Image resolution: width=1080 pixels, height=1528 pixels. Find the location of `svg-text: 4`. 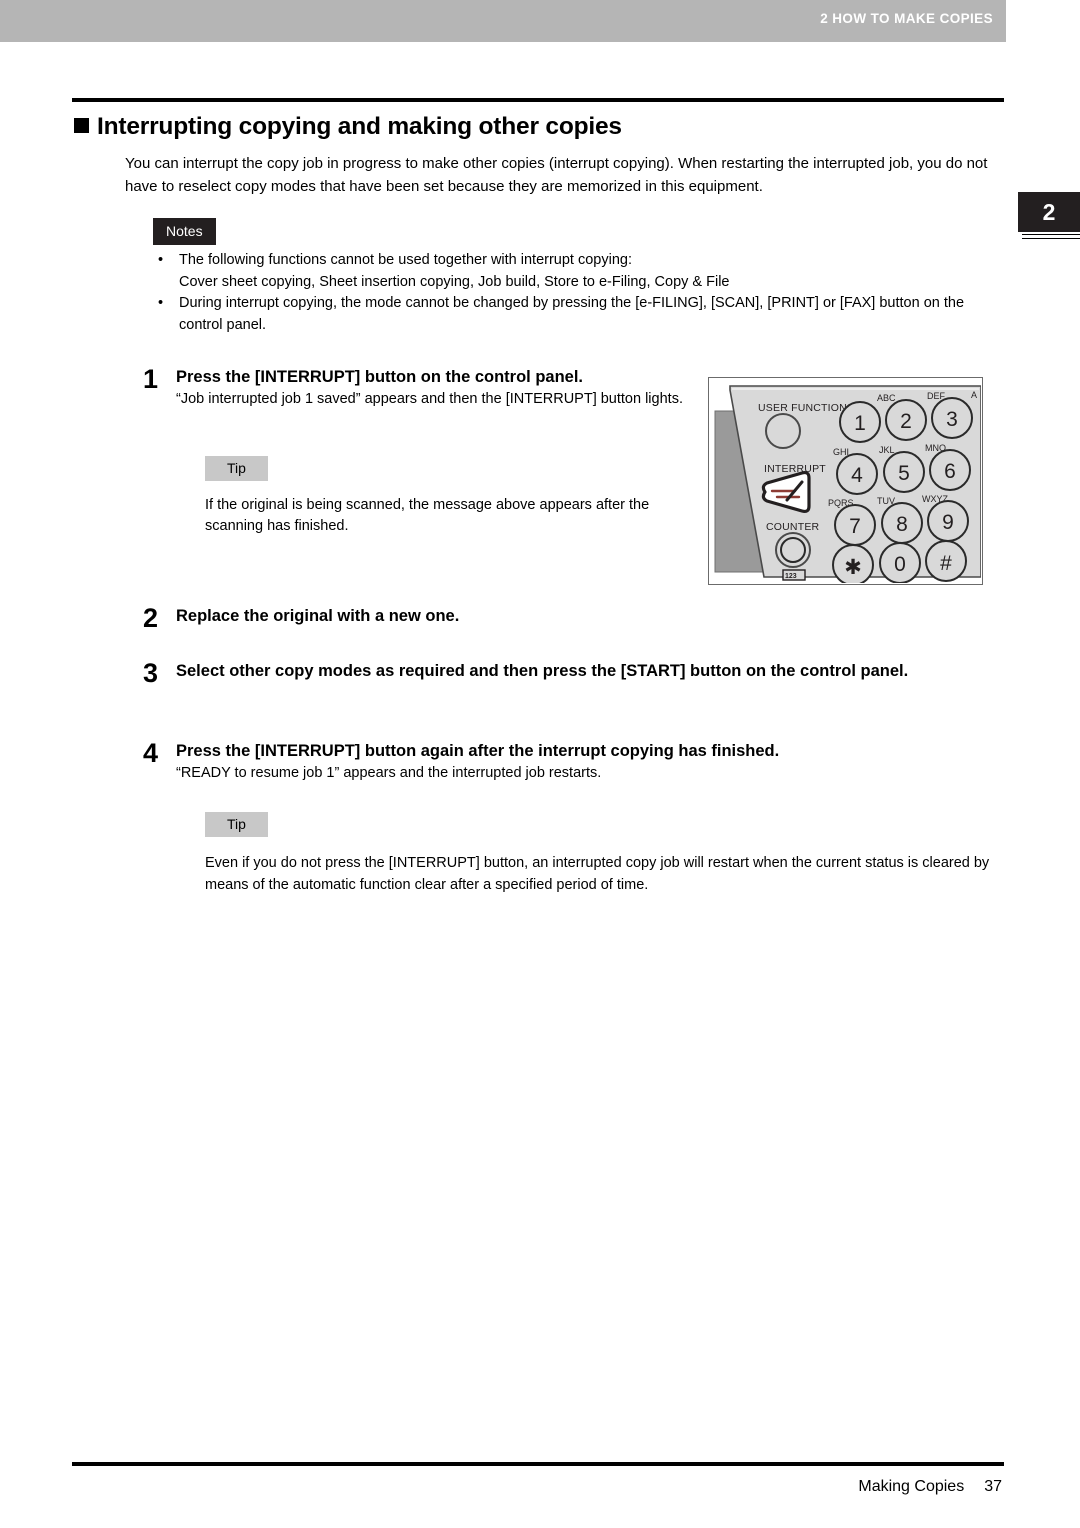

svg-text: 4 is located at coordinates (857, 475).